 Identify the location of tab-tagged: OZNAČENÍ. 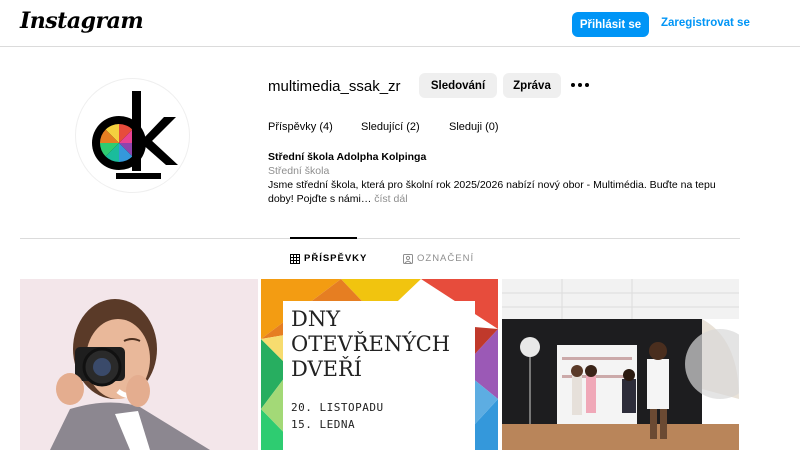
(438, 258).